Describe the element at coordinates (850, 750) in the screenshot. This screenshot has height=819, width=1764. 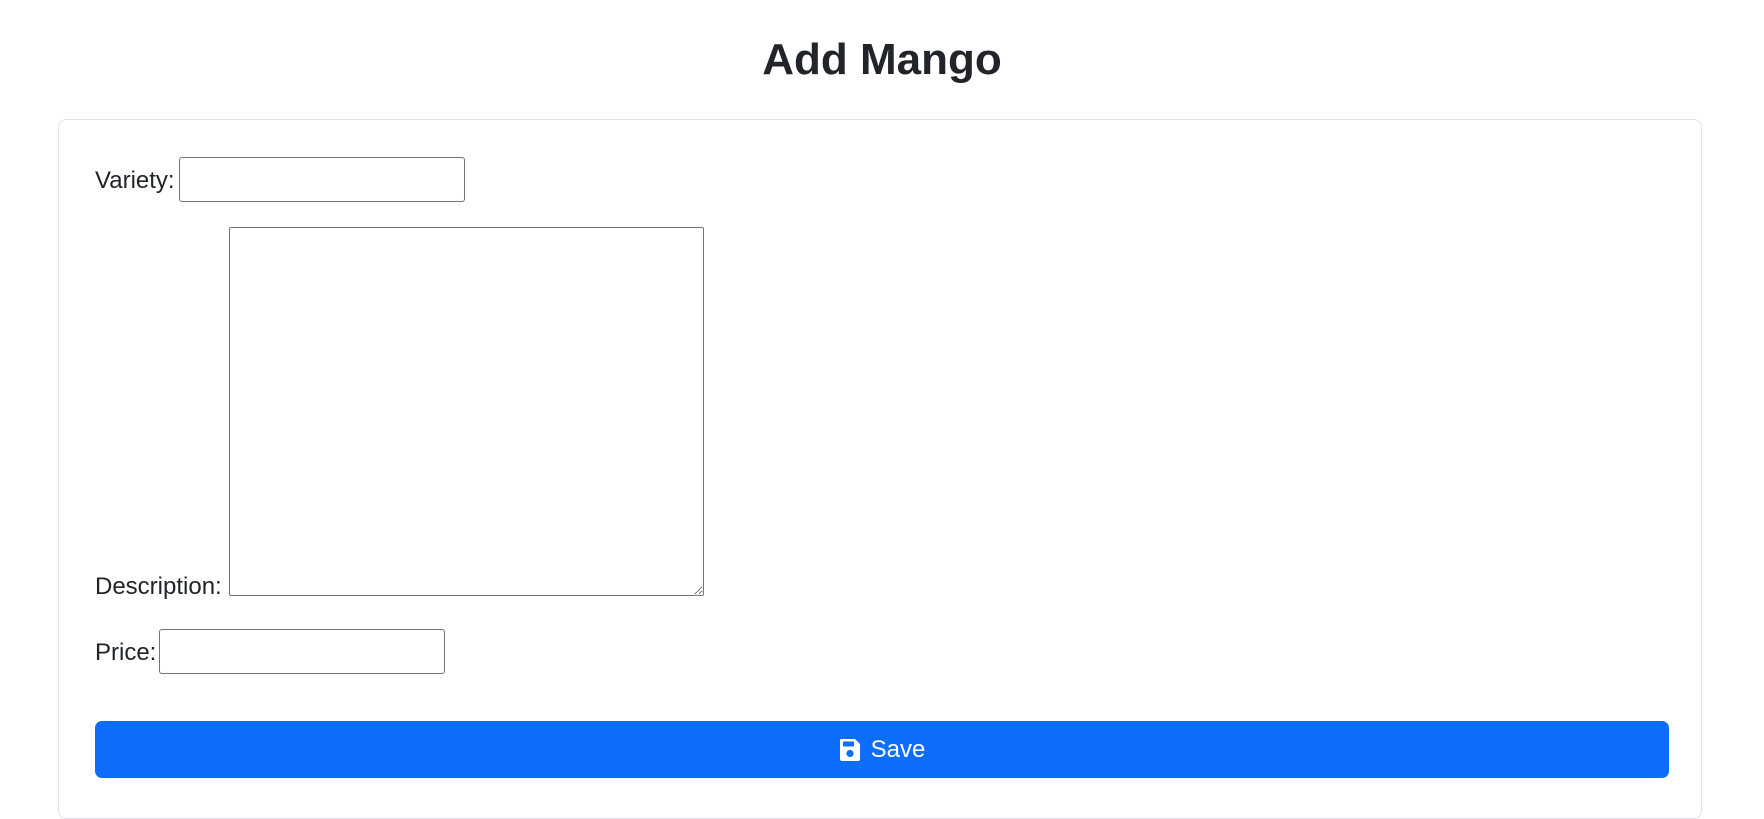
I see `floppy-disk-icon` at that location.